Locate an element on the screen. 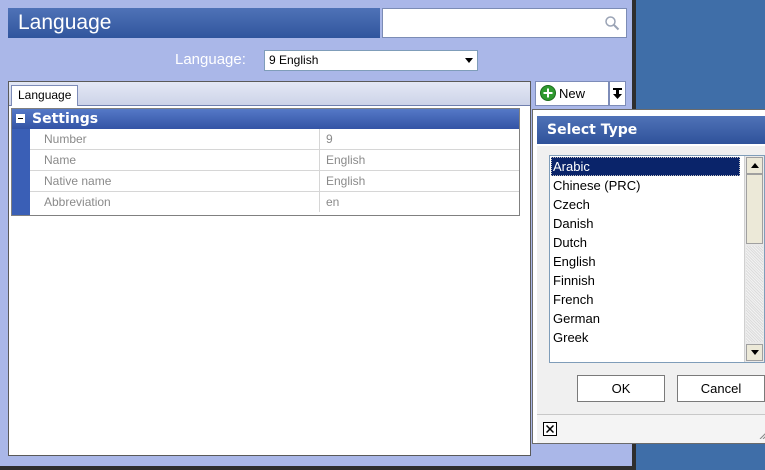 Image resolution: width=765 pixels, height=470 pixels. arrow-up-icon is located at coordinates (755, 165).